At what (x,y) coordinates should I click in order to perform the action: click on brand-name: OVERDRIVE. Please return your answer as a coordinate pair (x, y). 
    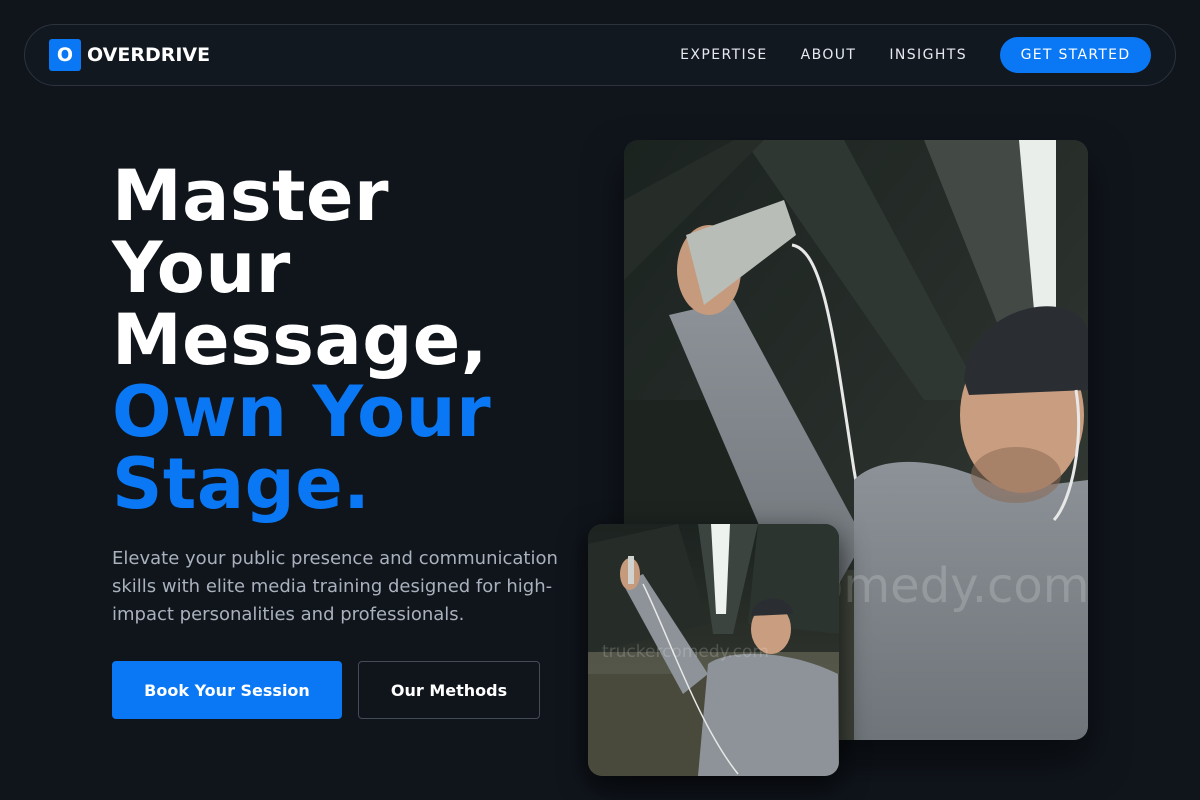
    Looking at the image, I should click on (149, 55).